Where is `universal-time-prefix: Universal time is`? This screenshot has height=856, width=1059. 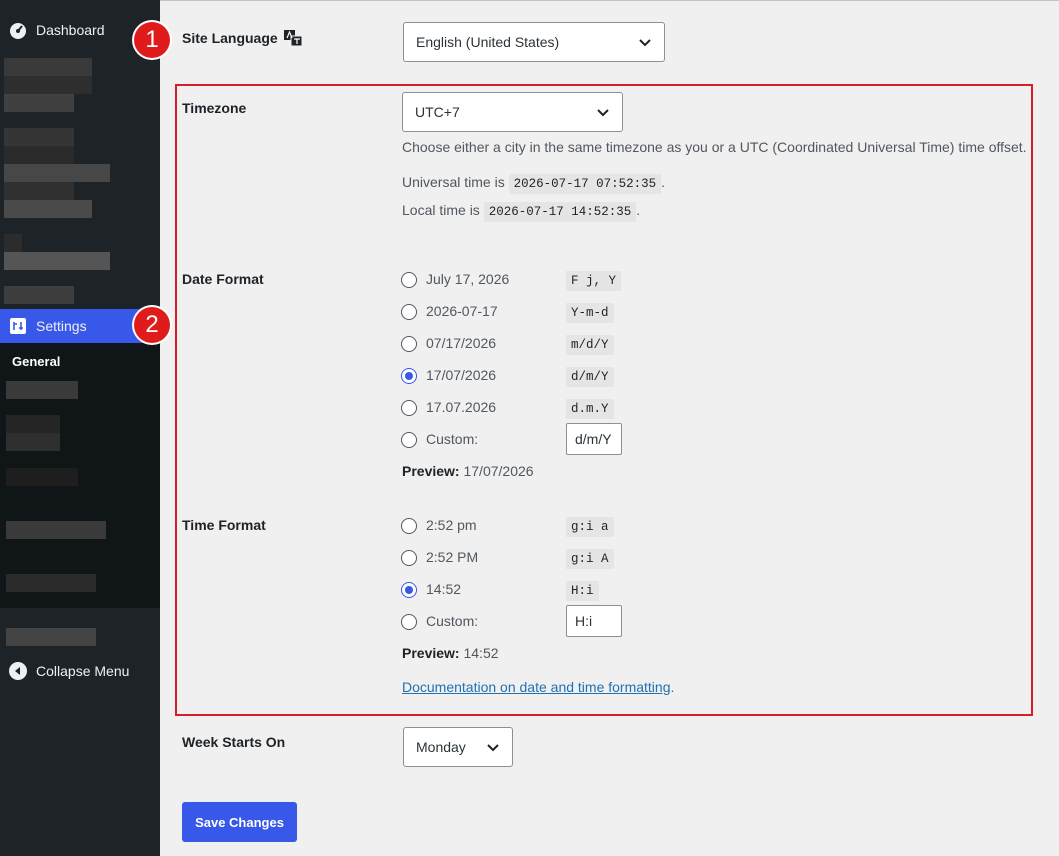
universal-time-prefix: Universal time is is located at coordinates (453, 182).